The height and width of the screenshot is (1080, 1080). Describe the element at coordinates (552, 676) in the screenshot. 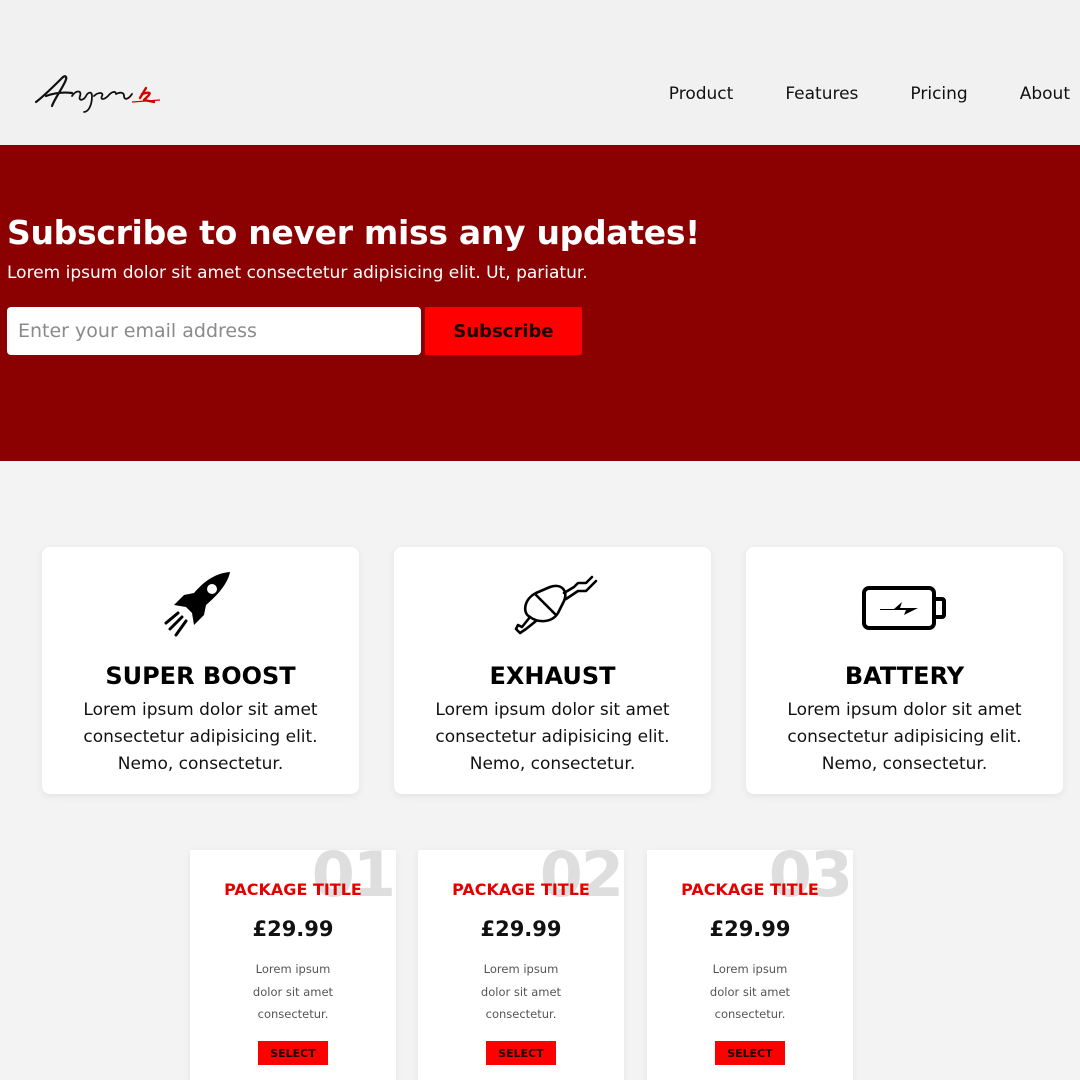

I see `feature-title: EXHAUST` at that location.